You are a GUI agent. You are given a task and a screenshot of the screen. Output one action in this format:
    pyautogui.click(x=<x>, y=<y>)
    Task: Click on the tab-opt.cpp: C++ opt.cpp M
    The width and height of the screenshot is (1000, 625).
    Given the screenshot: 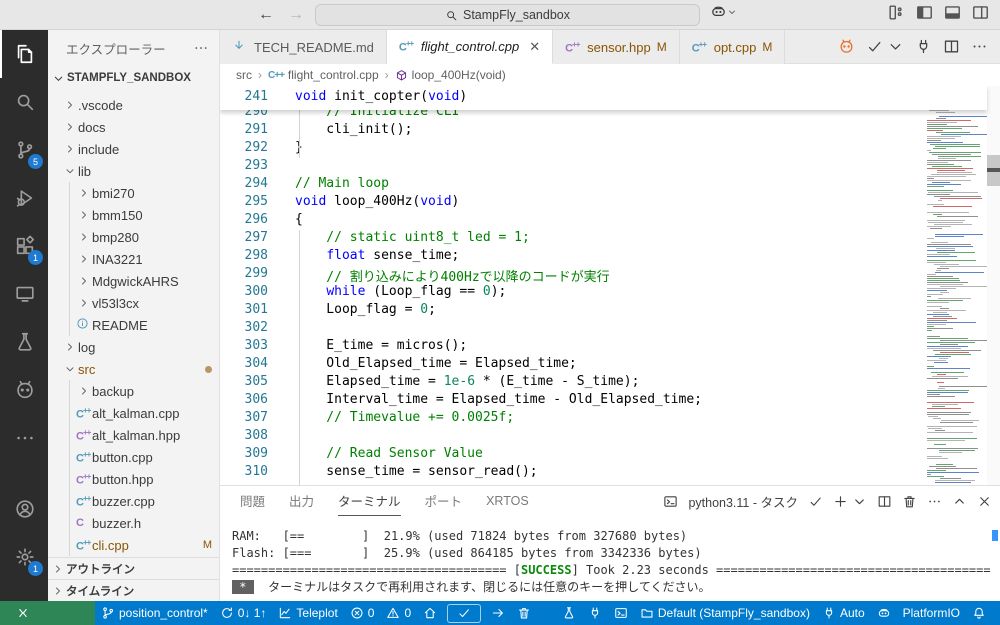 What is the action you would take?
    pyautogui.click(x=732, y=47)
    